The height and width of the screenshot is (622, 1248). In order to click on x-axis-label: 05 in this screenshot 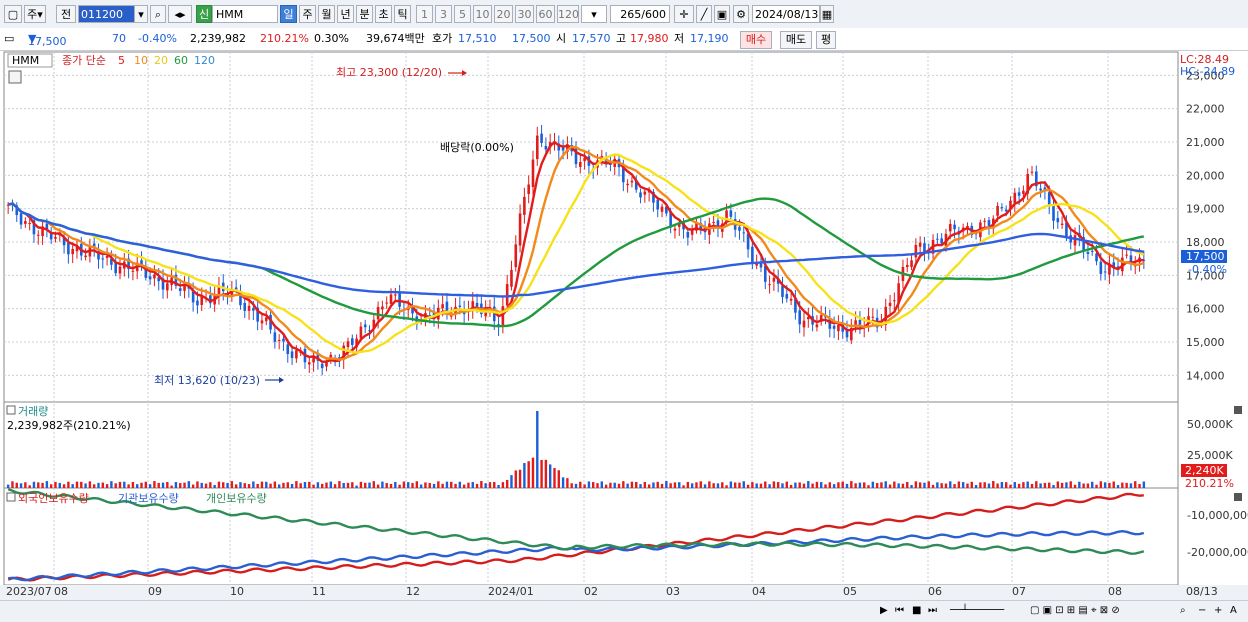, I will do `click(850, 591)`.